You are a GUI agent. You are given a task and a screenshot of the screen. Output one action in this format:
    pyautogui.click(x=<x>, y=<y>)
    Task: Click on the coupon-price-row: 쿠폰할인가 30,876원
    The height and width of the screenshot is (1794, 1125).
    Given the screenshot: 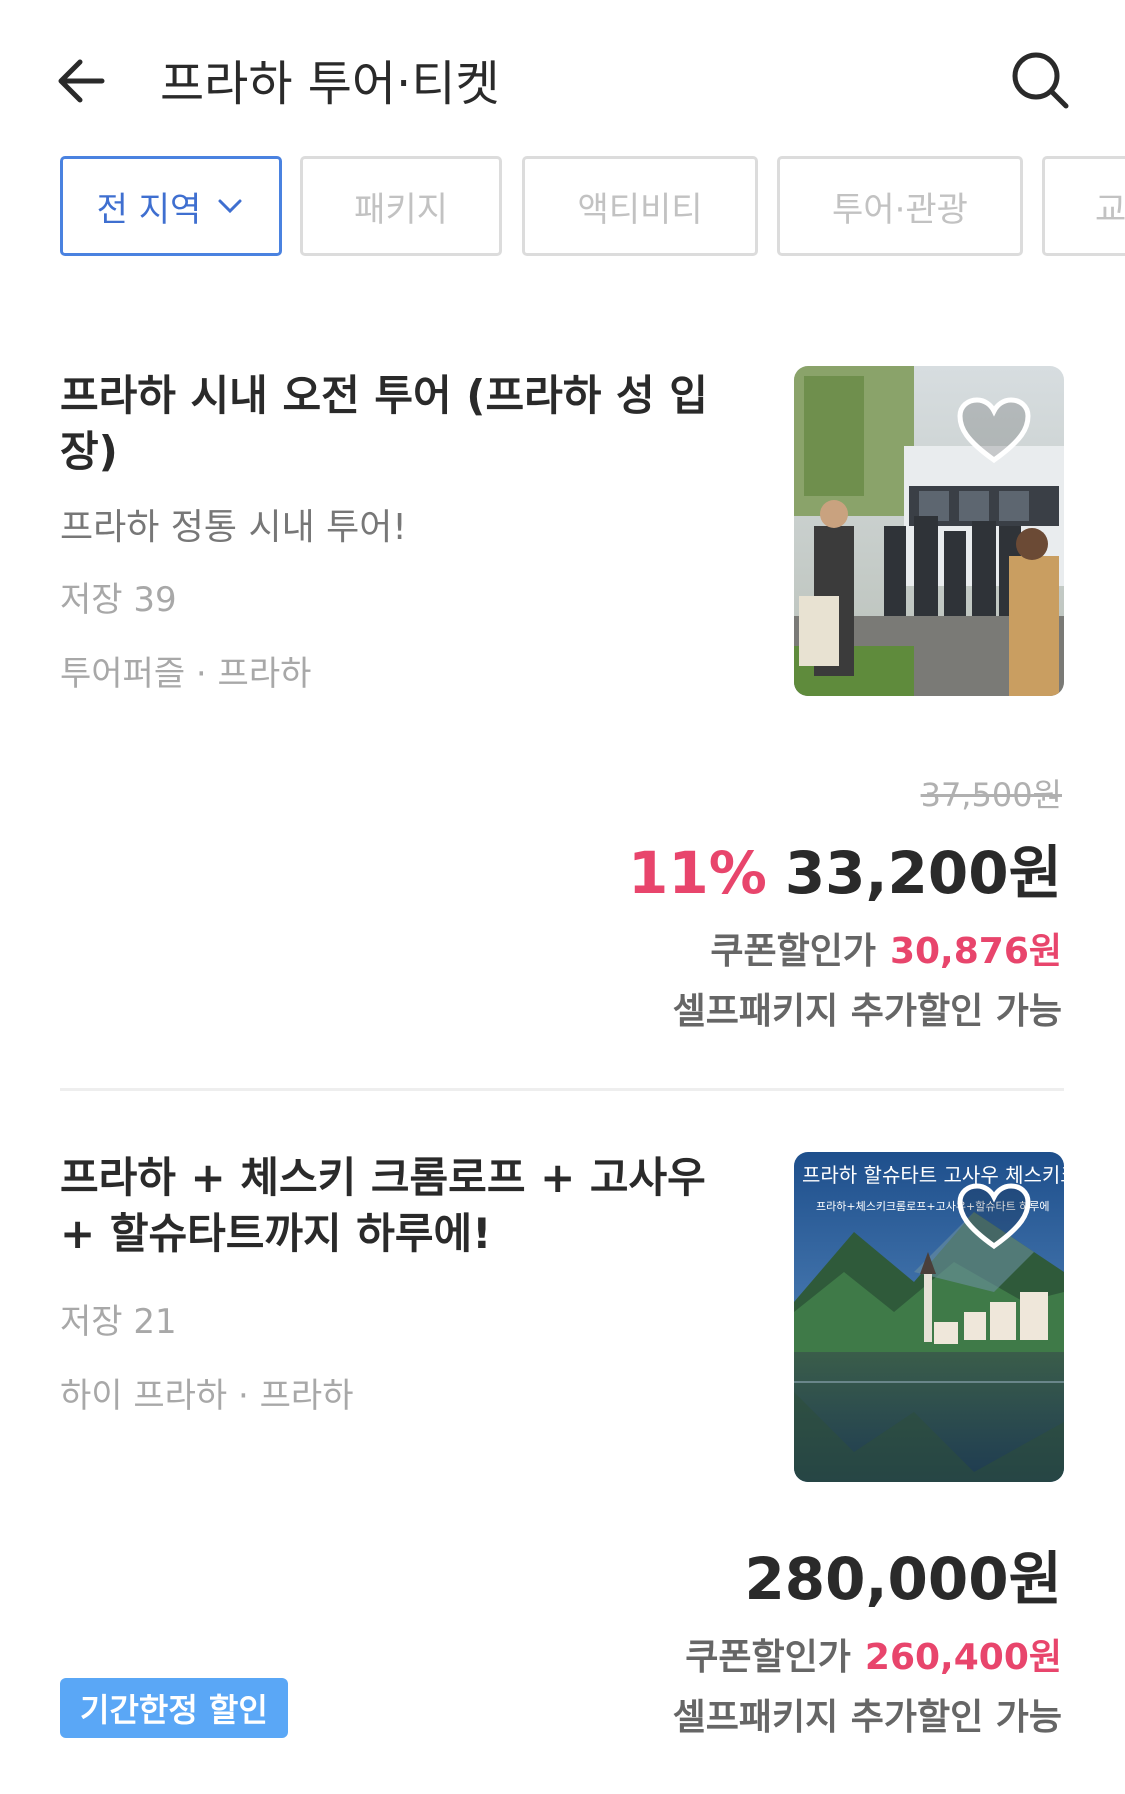 What is the action you would take?
    pyautogui.click(x=886, y=948)
    